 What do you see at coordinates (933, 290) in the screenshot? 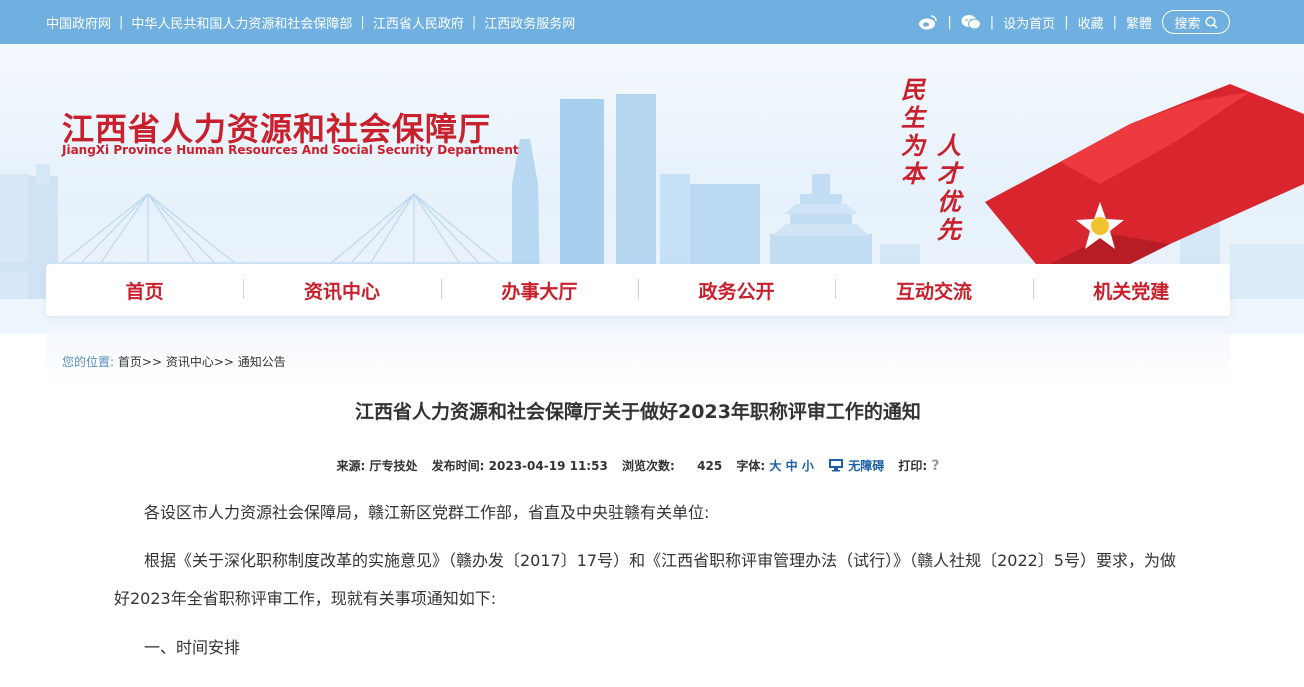
I see `nav-interaction: 互动交流` at bounding box center [933, 290].